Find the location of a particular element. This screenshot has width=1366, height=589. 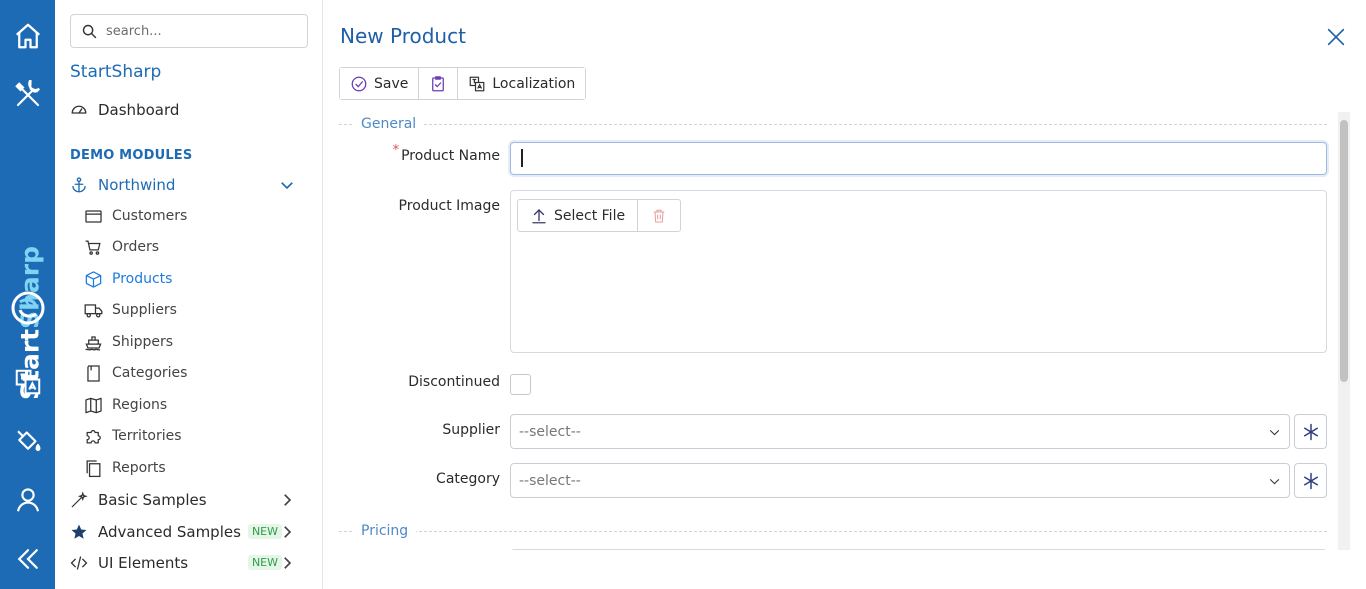

sidebar-item-territories: Territories is located at coordinates (194, 436).